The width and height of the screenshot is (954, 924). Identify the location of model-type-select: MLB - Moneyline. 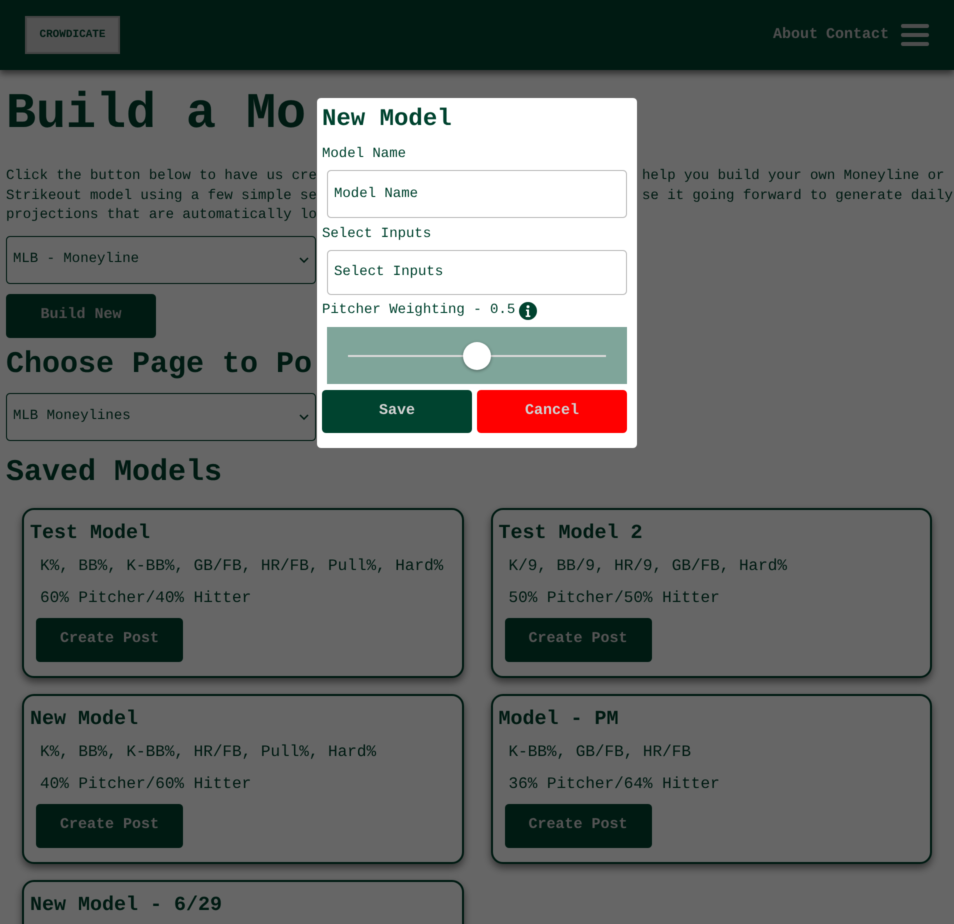
(161, 260).